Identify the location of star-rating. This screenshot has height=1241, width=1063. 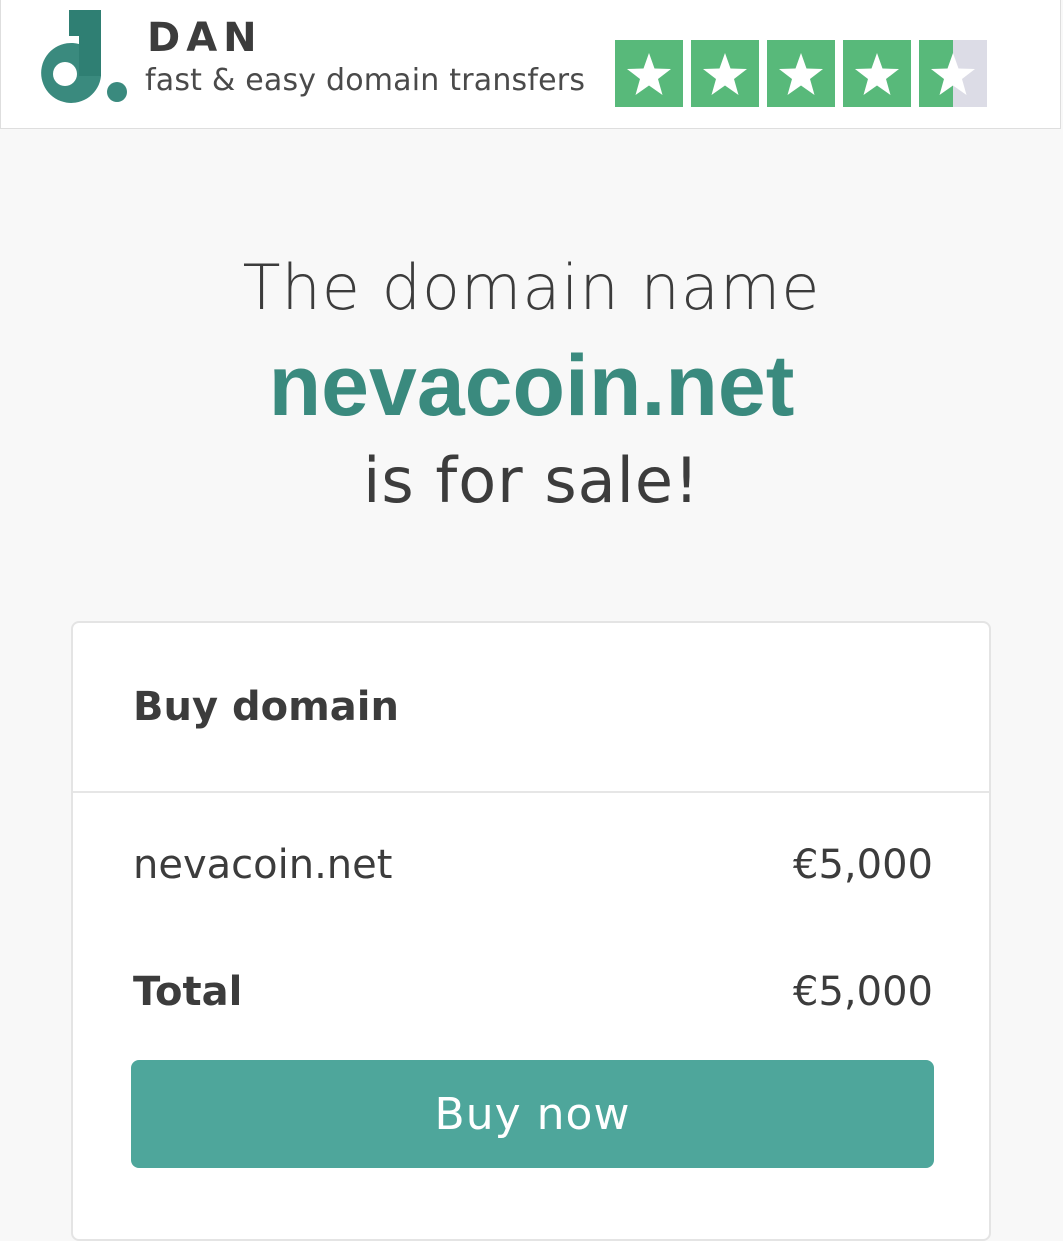
(801, 73).